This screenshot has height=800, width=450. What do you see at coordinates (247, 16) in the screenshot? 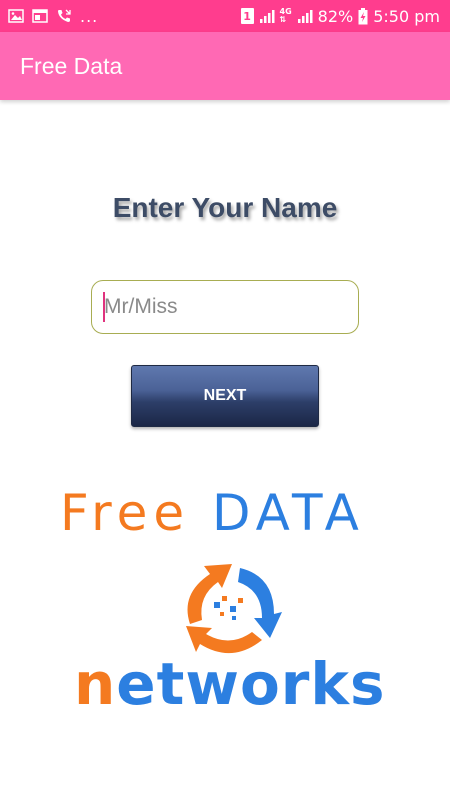
I see `sim-slot-badge: 1` at bounding box center [247, 16].